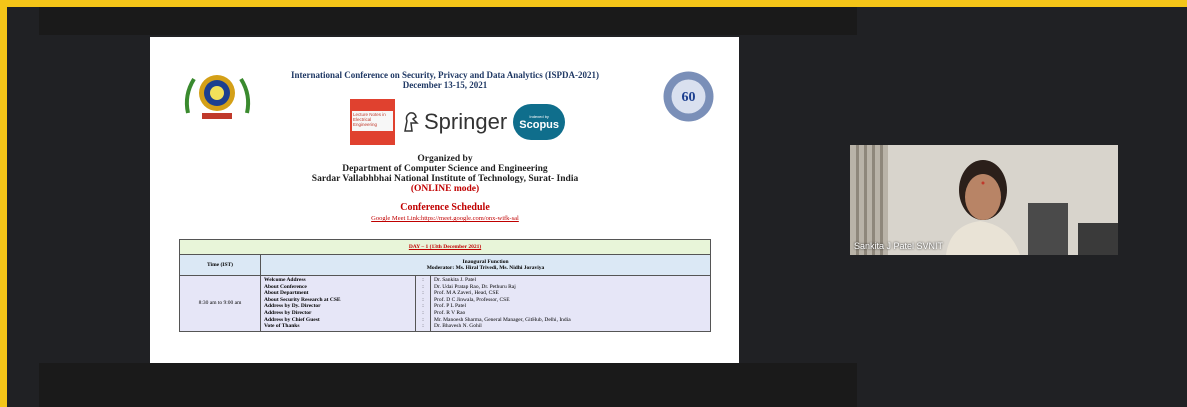  I want to click on svnit-logo-icon, so click(217, 95).